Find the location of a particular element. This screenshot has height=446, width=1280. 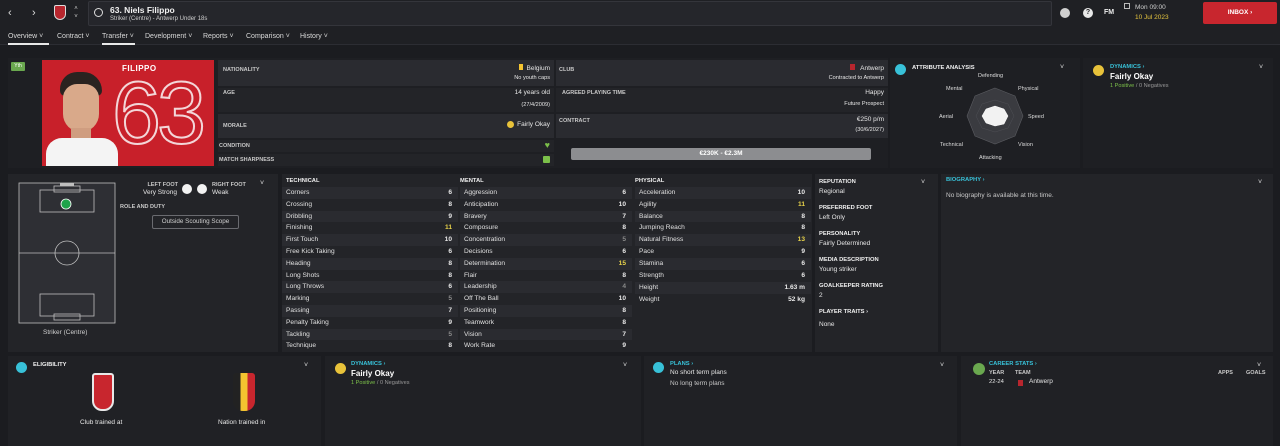

shirt-number: 63 is located at coordinates (159, 112).